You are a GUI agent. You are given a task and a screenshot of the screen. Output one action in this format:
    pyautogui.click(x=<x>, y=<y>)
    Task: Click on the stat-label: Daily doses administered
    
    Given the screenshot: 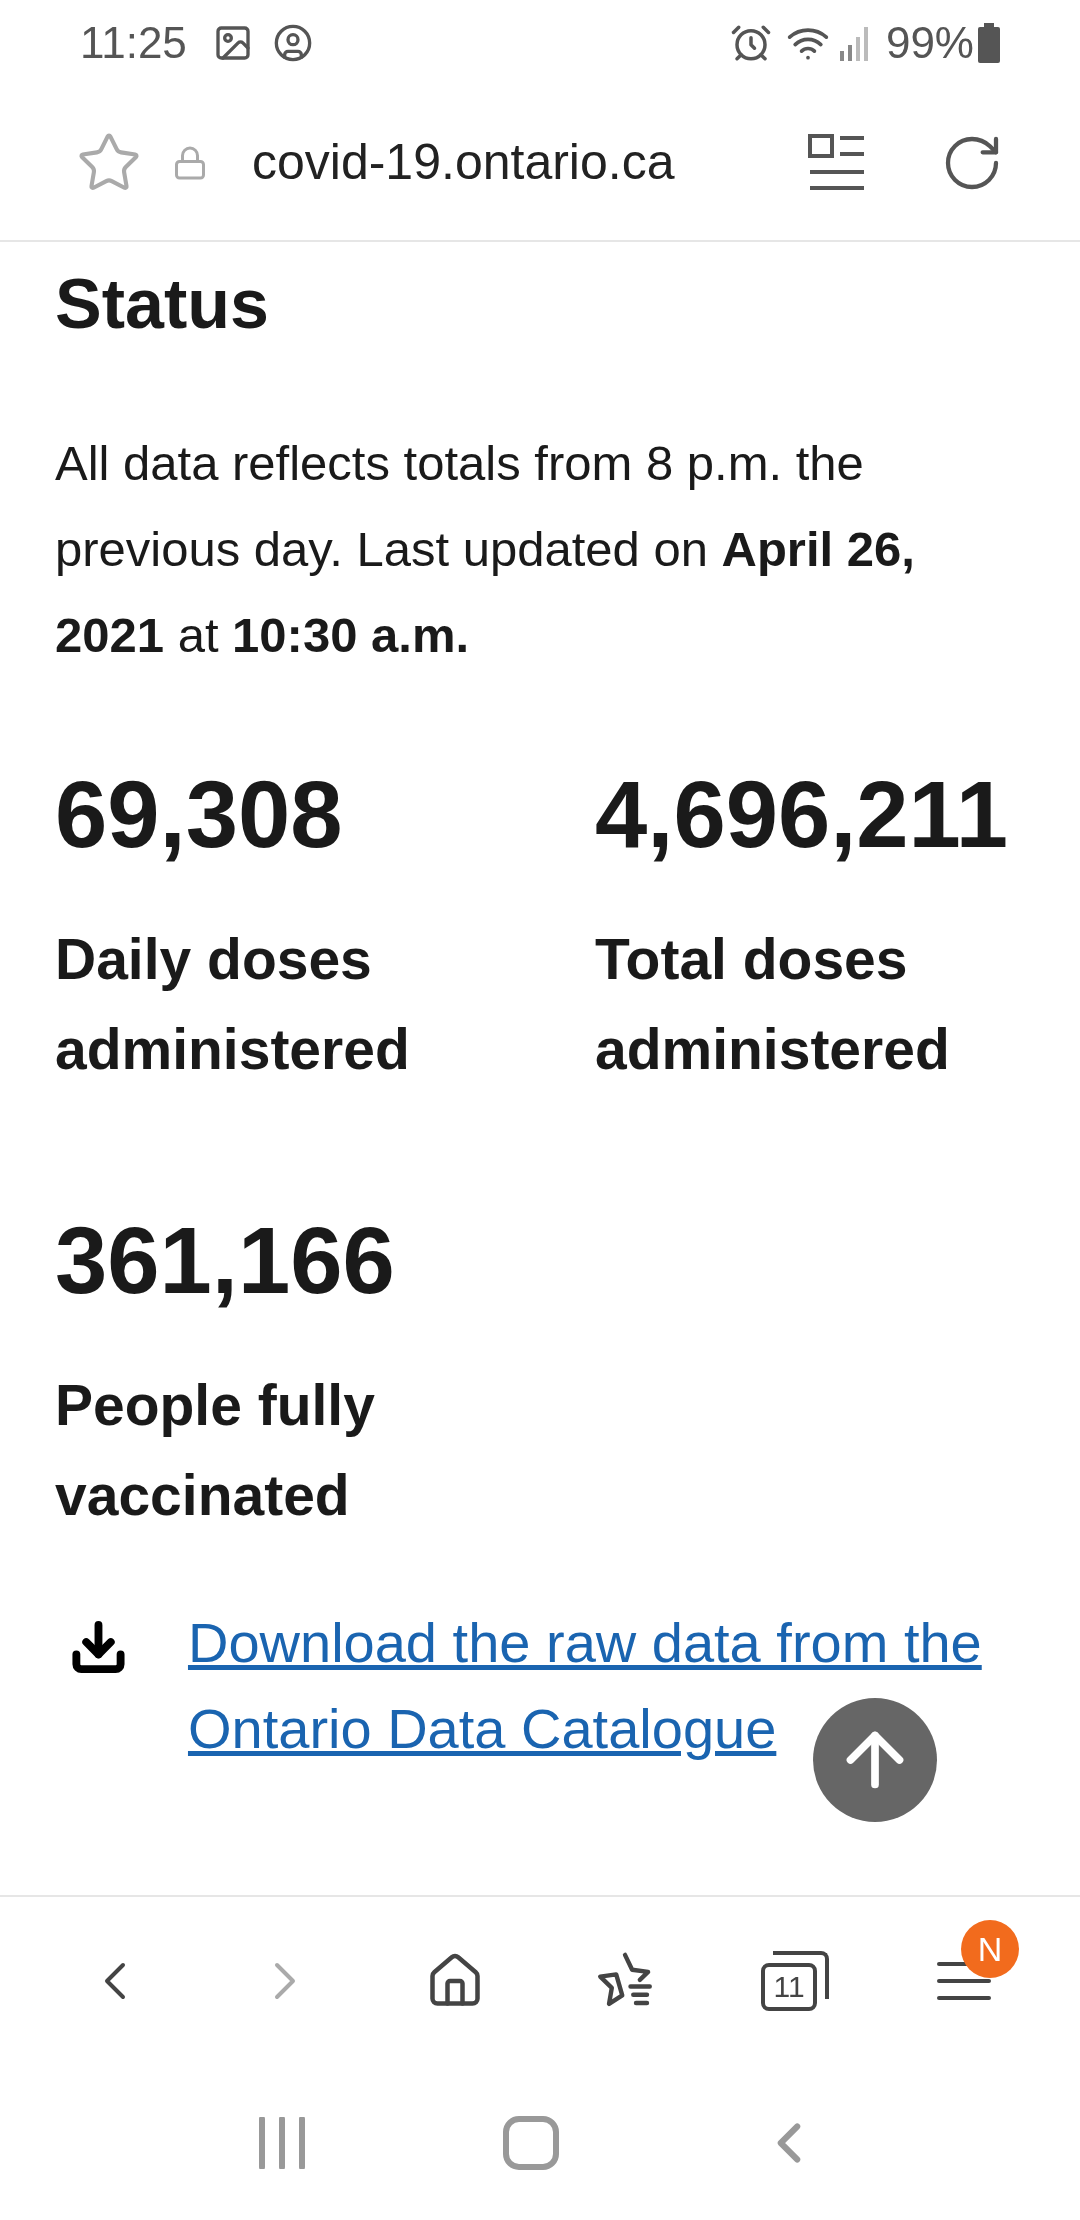 What is the action you would take?
    pyautogui.click(x=233, y=1004)
    